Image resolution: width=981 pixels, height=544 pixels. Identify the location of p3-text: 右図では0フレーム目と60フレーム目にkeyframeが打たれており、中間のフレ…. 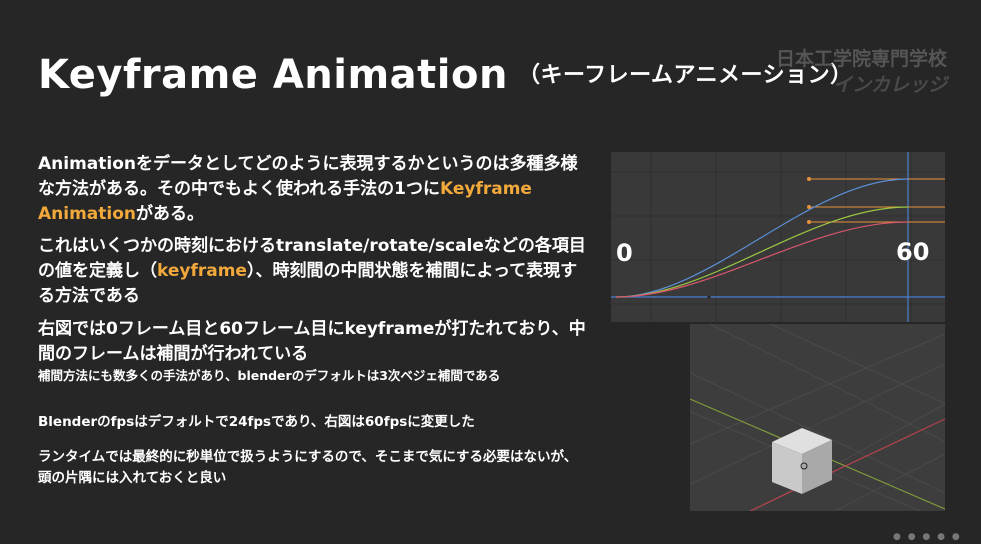
(312, 341).